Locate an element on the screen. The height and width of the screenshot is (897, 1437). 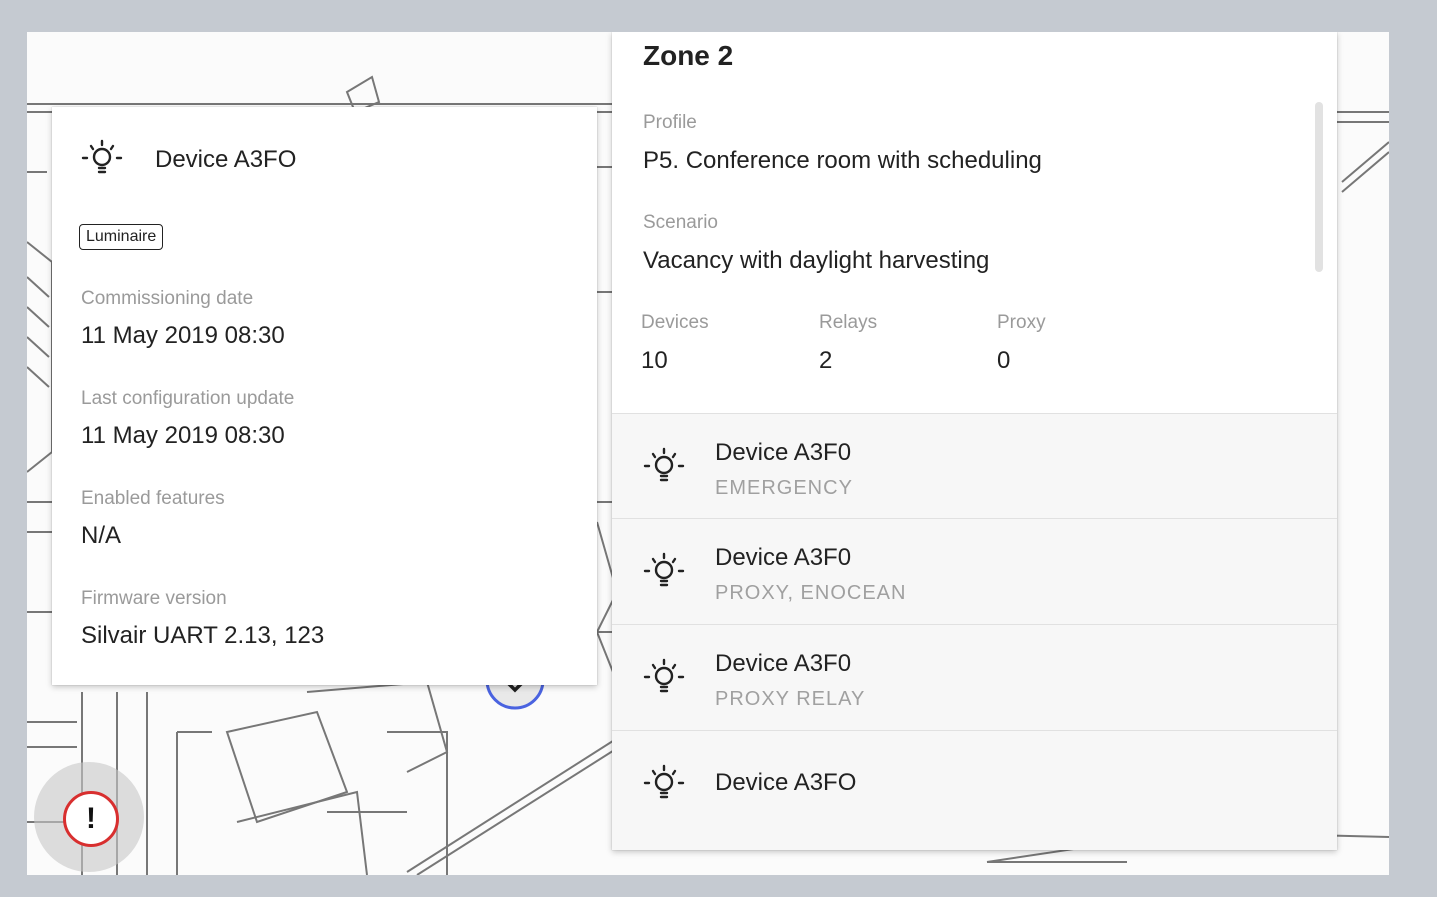
device-list-item: Device A3F0 PROXY RELAY is located at coordinates (974, 676).